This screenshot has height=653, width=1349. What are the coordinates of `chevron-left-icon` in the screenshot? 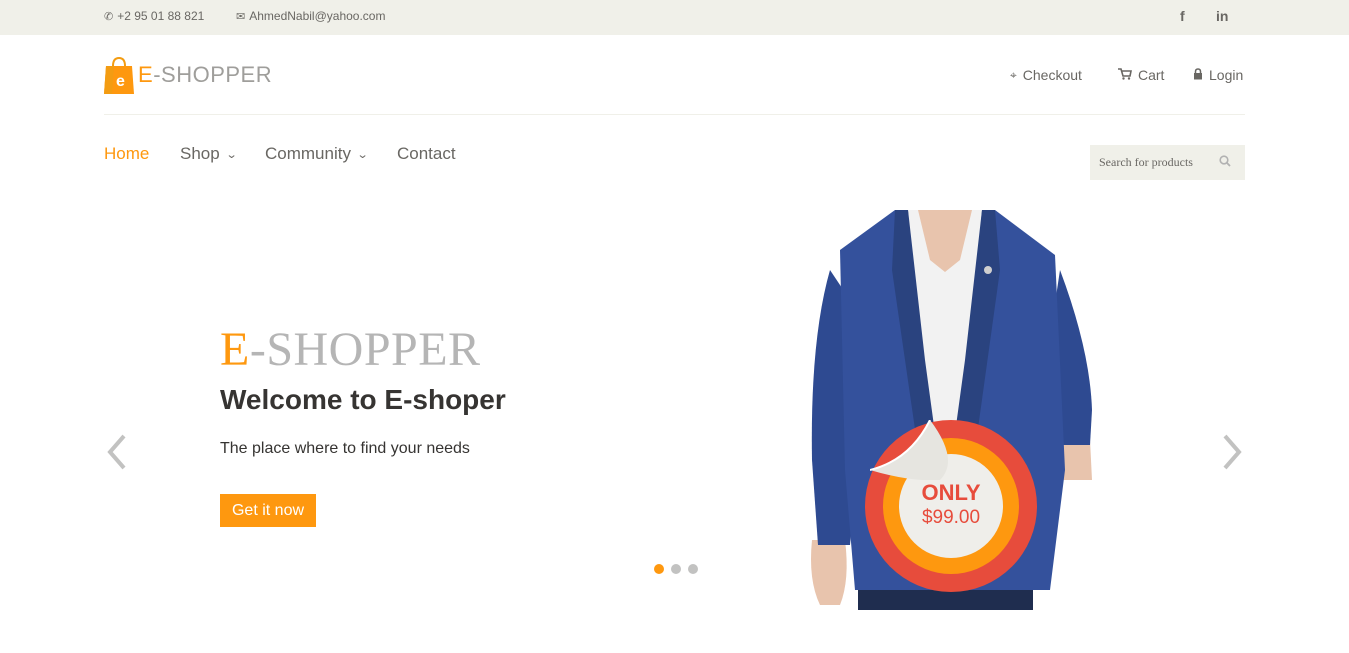 It's located at (116, 456).